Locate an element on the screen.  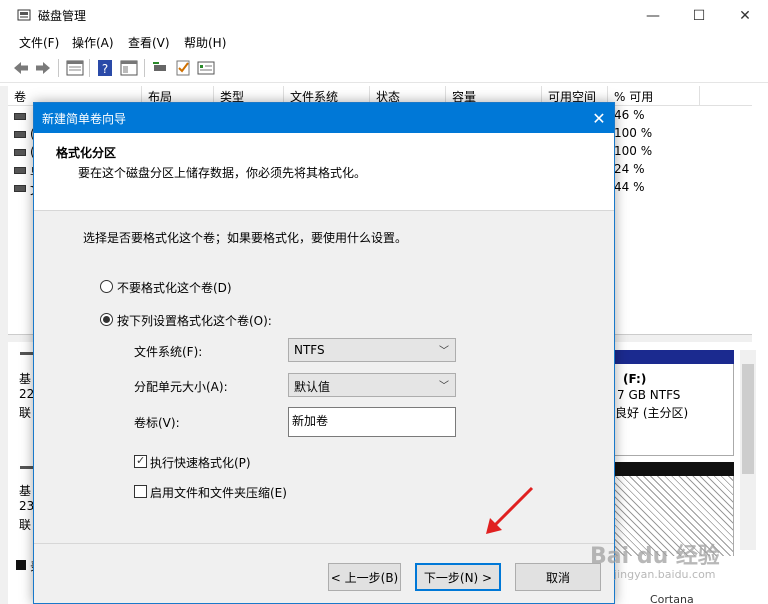
partition-status: 良好 (主分区) is located at coordinates (652, 413).